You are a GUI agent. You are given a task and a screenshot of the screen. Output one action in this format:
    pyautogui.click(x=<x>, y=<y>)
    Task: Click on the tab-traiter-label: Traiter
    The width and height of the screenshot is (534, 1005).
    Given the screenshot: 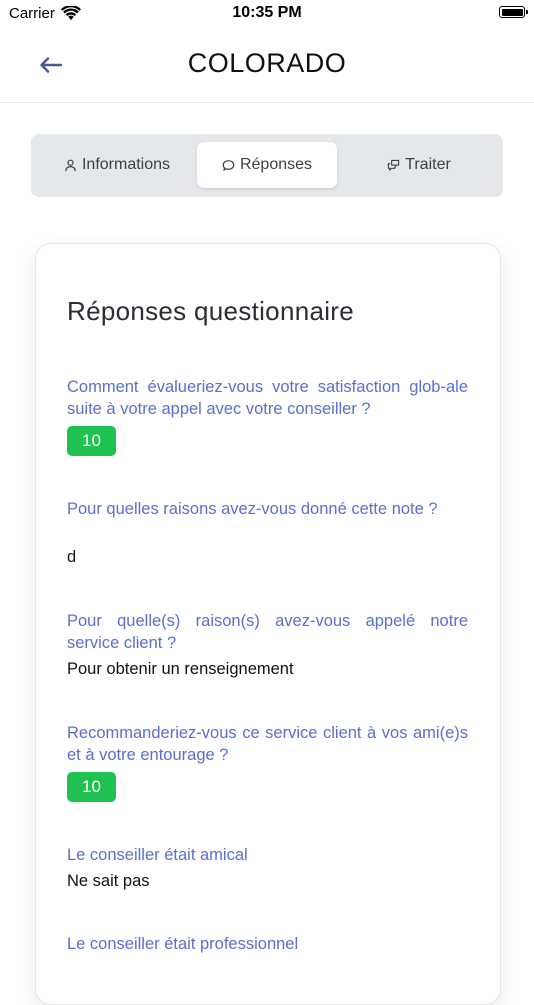 What is the action you would take?
    pyautogui.click(x=428, y=164)
    